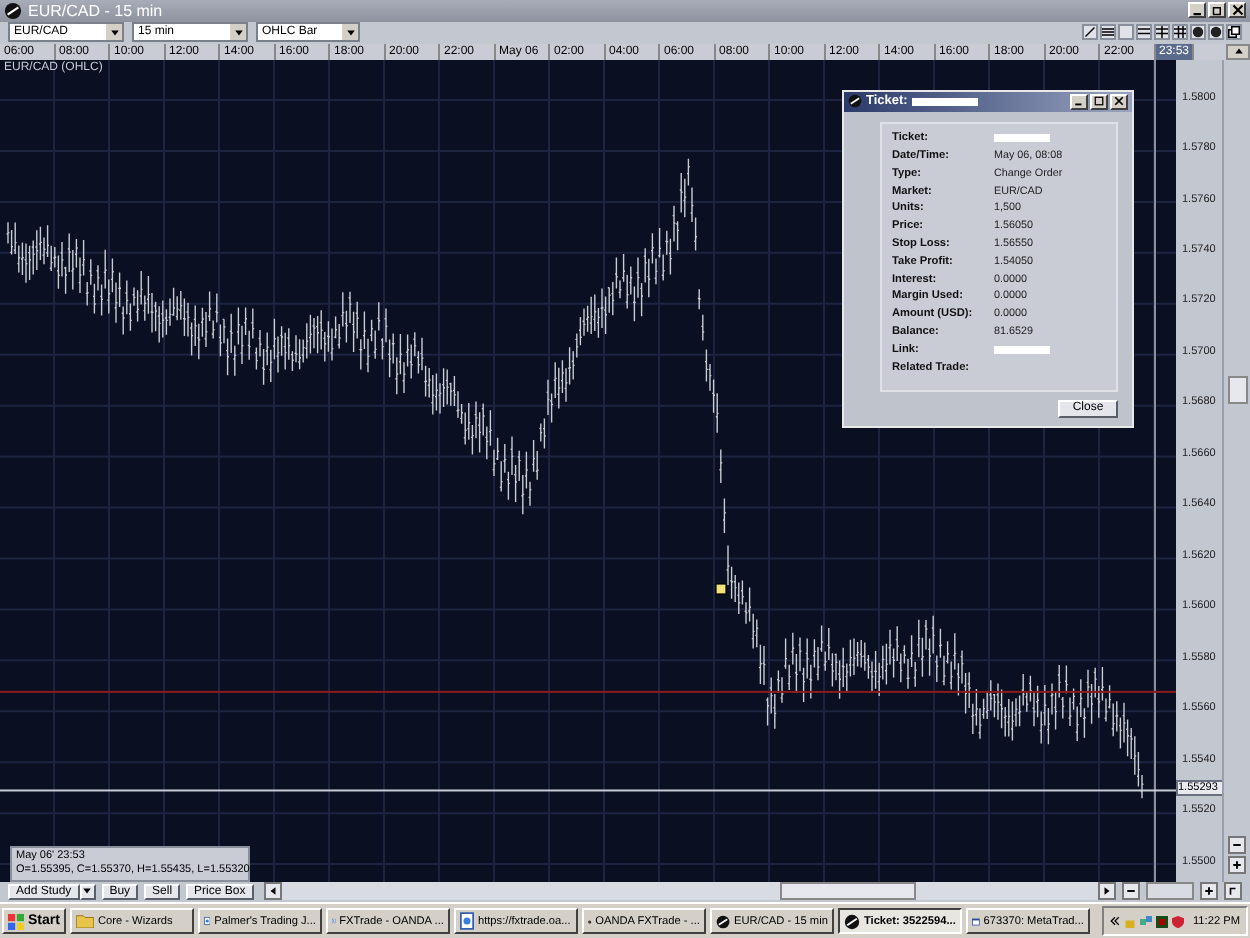 The height and width of the screenshot is (938, 1250). I want to click on table-icon, so click(1162, 32).